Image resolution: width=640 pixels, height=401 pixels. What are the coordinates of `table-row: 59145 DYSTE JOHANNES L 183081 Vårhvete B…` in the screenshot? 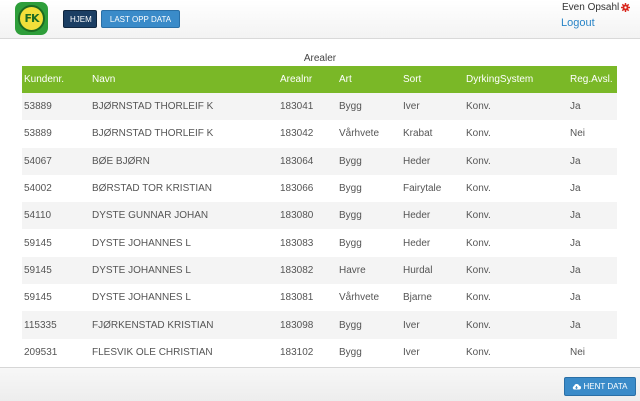 It's located at (319, 298).